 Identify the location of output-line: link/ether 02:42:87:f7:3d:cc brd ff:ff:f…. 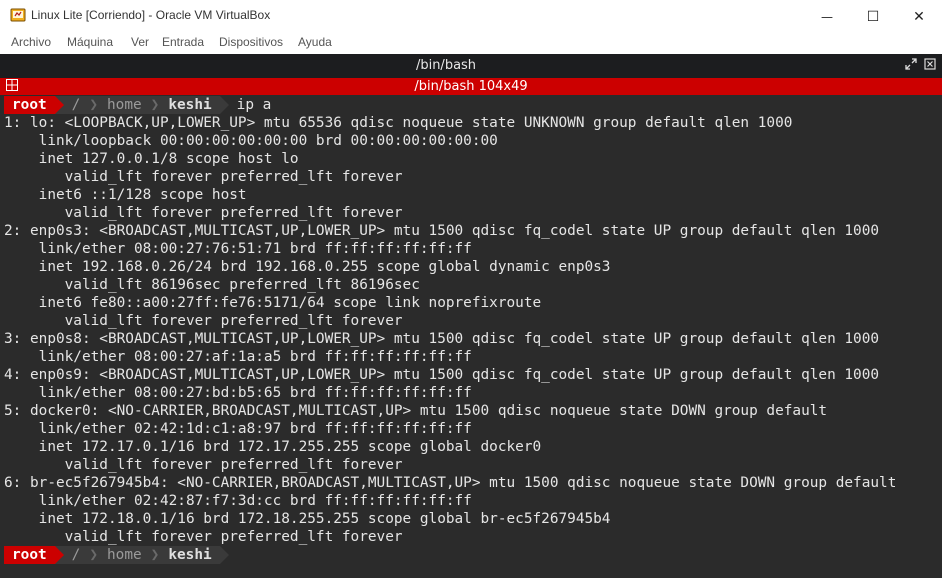
(238, 501).